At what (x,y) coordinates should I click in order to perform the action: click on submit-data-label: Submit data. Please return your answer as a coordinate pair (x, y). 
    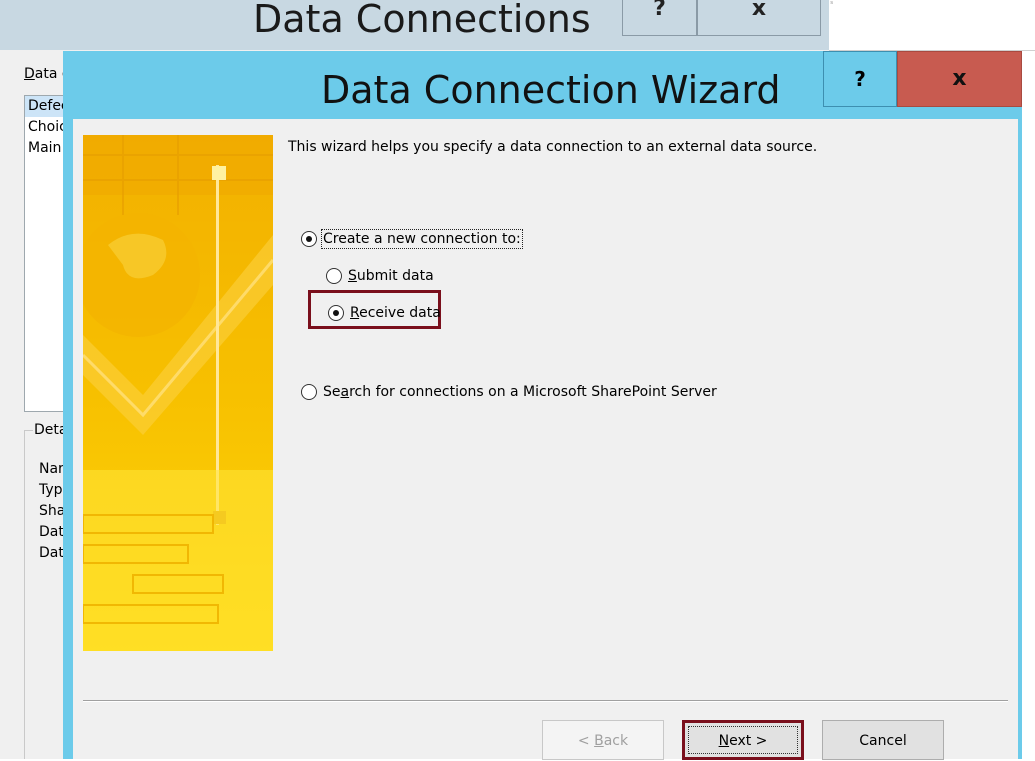
    Looking at the image, I should click on (391, 276).